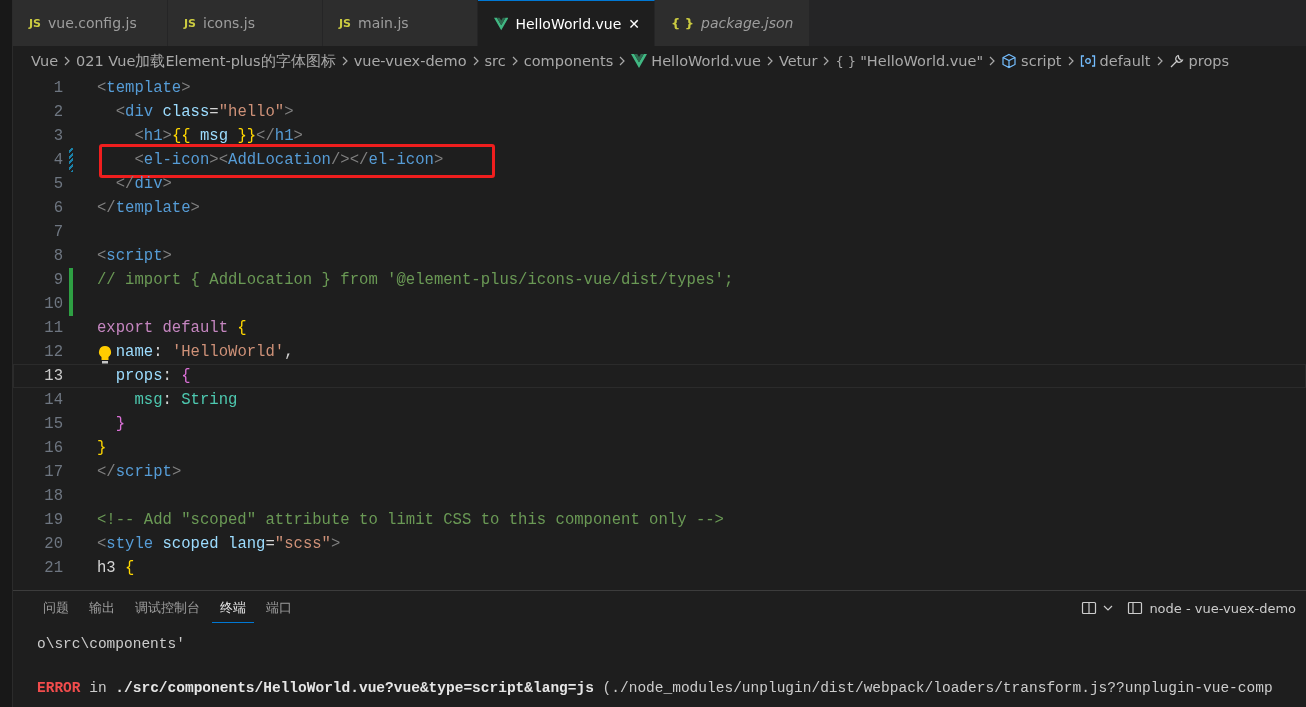 The image size is (1306, 707). What do you see at coordinates (1087, 61) in the screenshot?
I see `brackets-icon` at bounding box center [1087, 61].